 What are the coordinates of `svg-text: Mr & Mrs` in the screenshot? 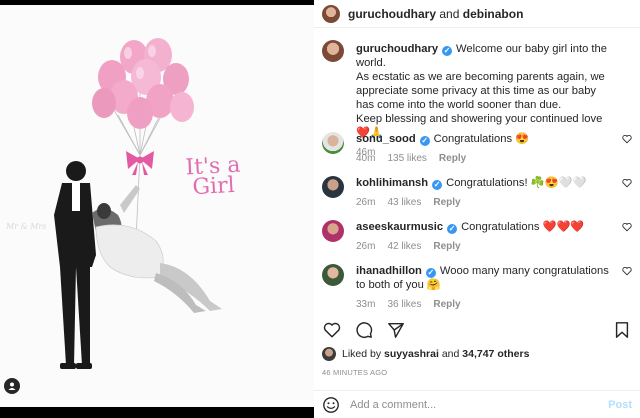 It's located at (25, 226).